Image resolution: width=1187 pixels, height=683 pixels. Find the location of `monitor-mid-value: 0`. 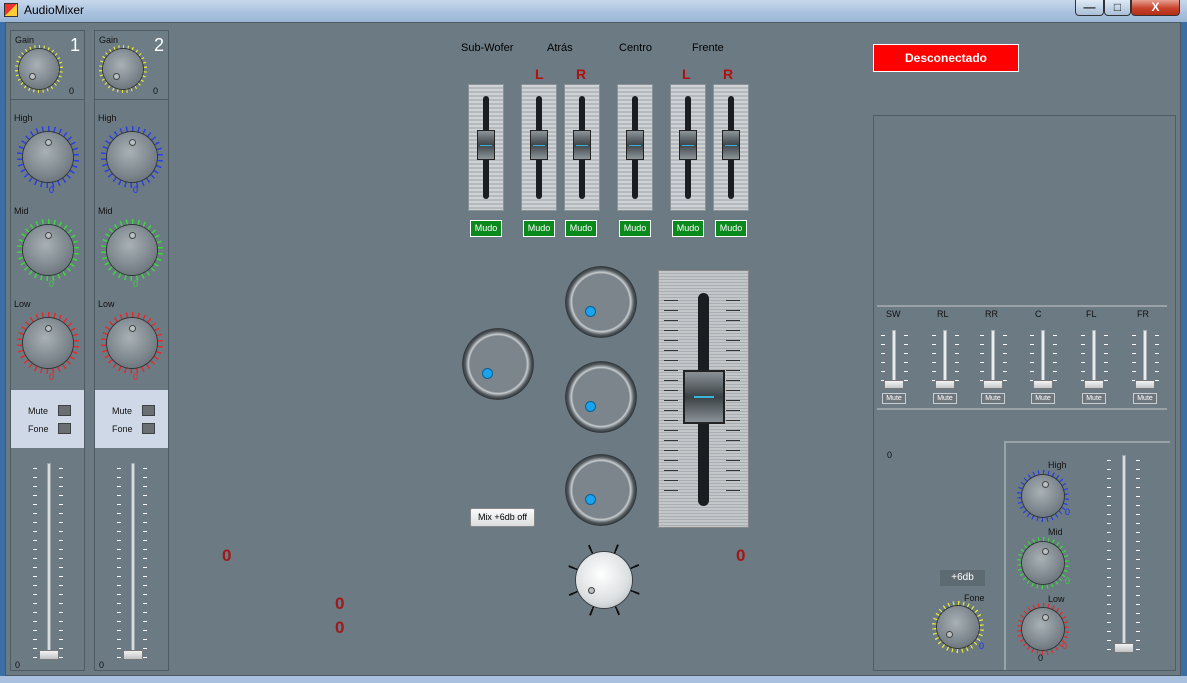

monitor-mid-value: 0 is located at coordinates (1068, 581).